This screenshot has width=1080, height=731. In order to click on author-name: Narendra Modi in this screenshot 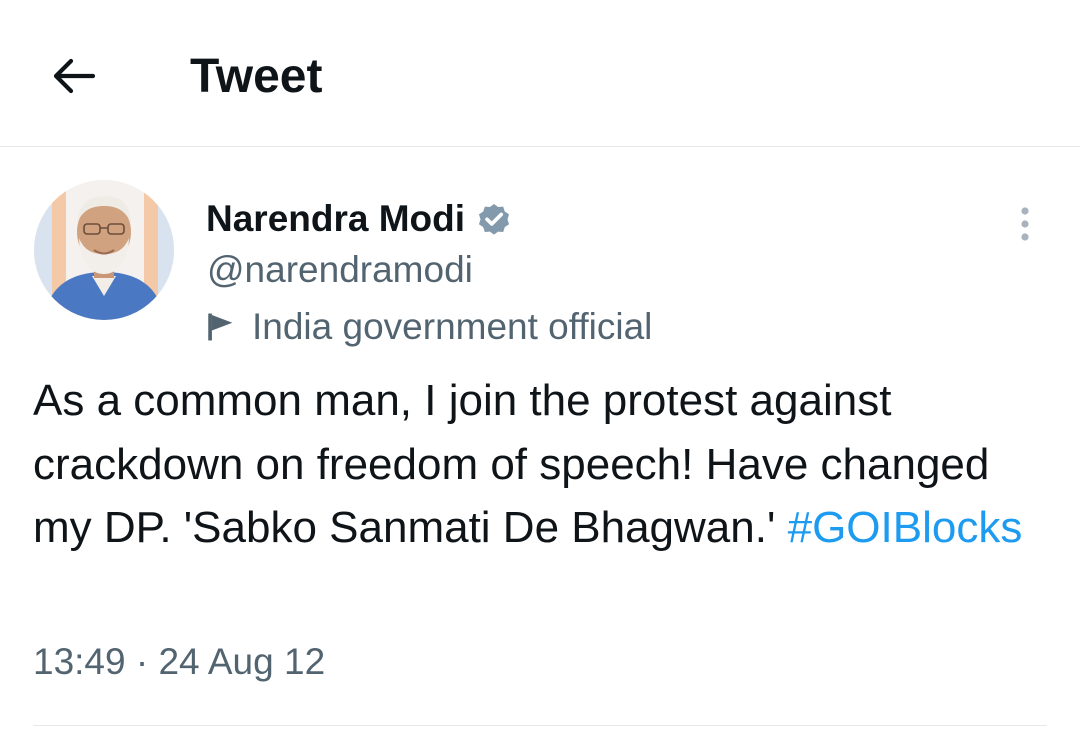, I will do `click(335, 219)`.